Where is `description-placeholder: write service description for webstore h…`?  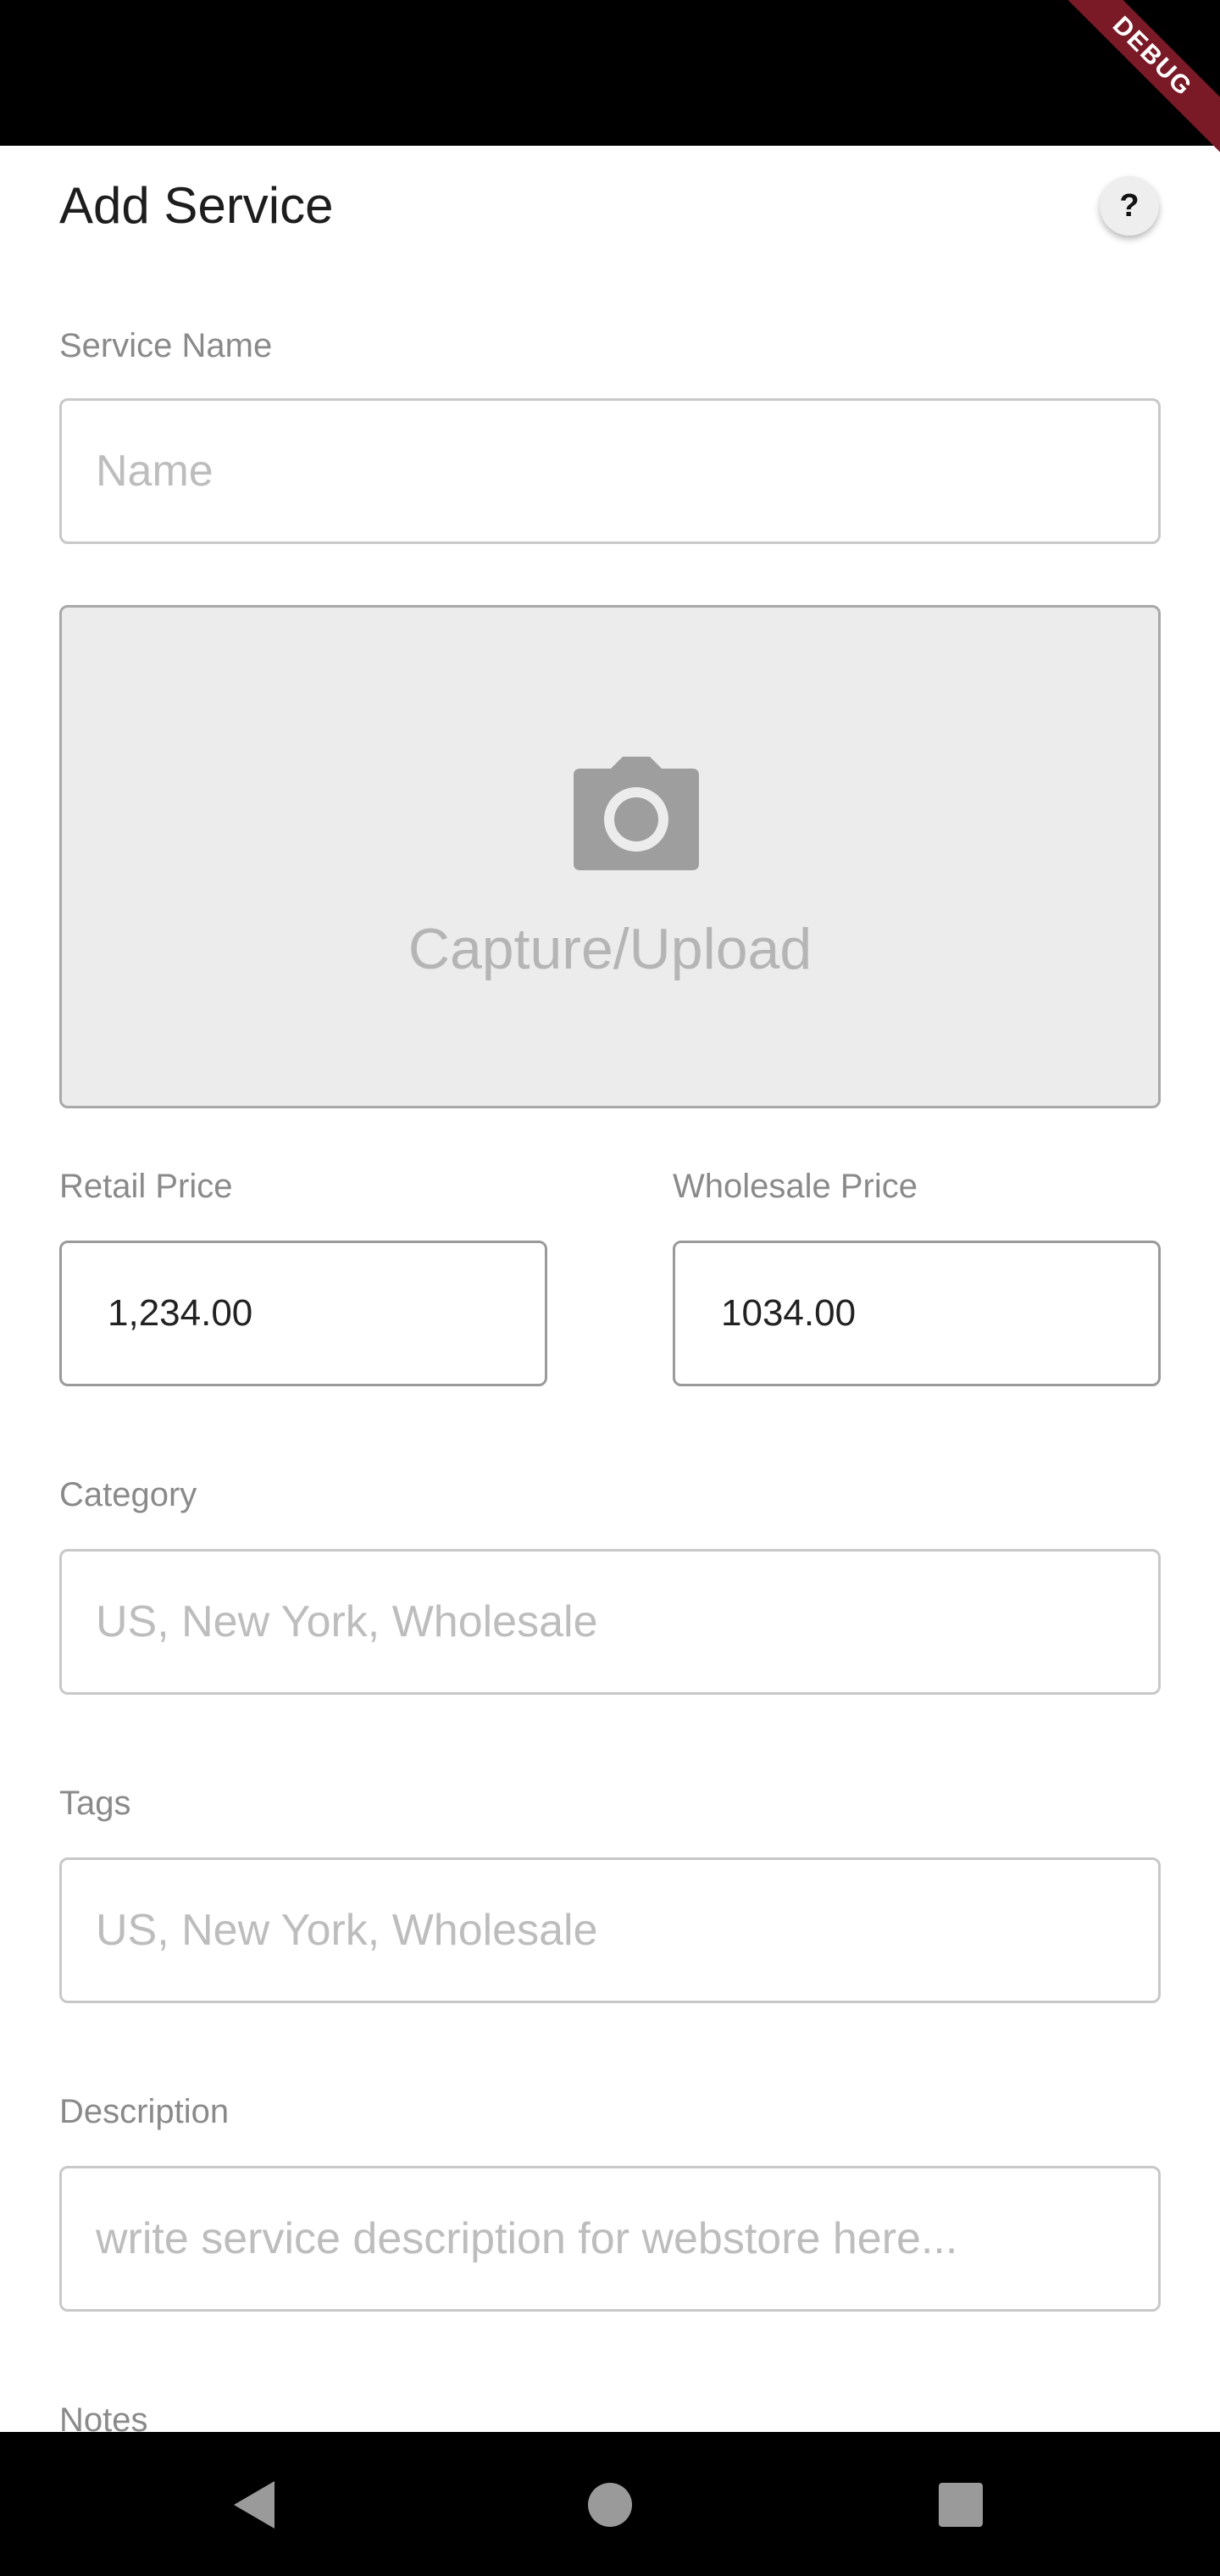
description-placeholder: write service description for webstore h… is located at coordinates (527, 2238).